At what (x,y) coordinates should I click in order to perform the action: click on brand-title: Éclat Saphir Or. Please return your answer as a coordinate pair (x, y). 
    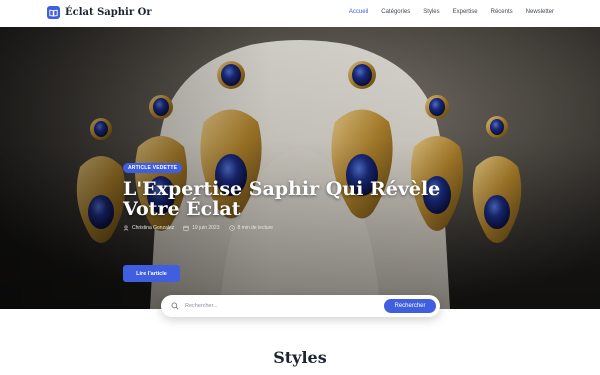
    Looking at the image, I should click on (108, 12).